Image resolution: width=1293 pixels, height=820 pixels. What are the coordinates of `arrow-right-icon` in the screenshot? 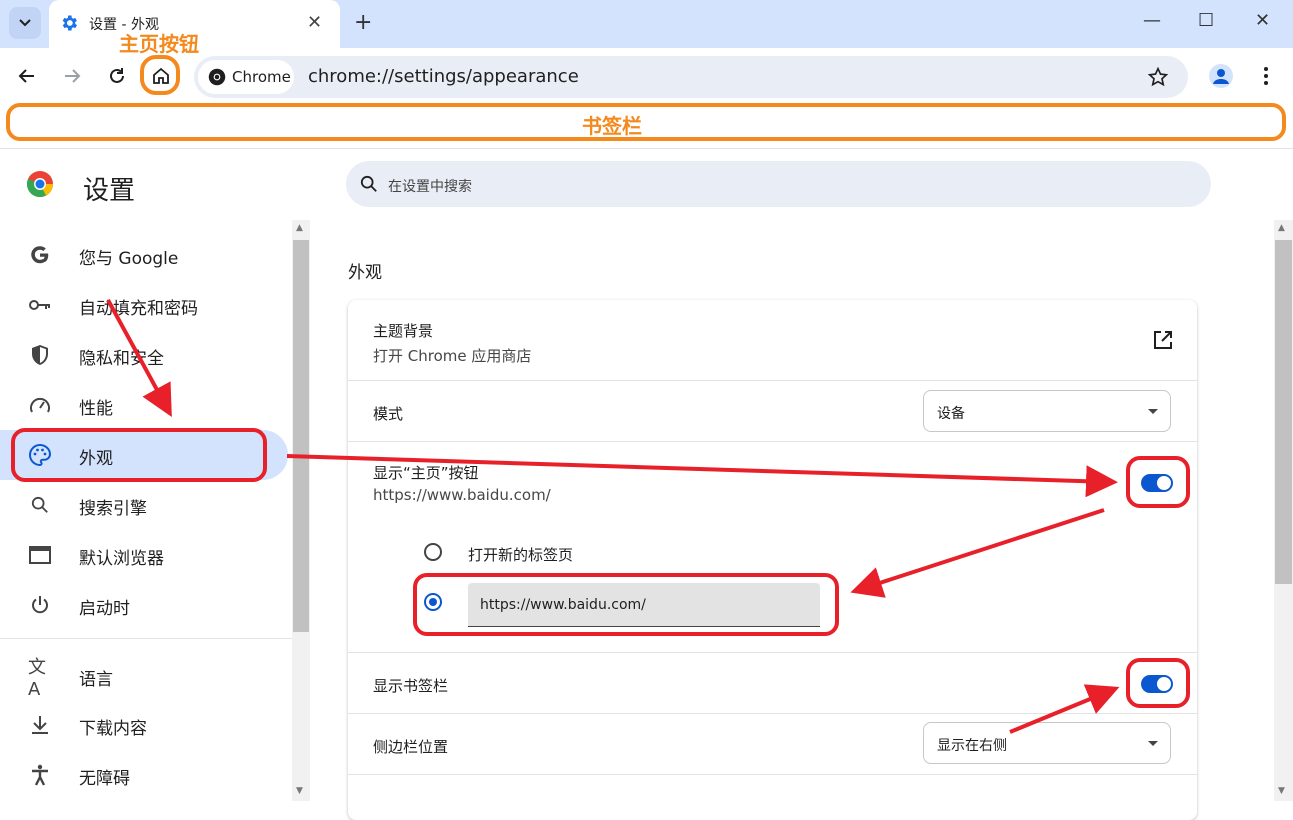 It's located at (73, 76).